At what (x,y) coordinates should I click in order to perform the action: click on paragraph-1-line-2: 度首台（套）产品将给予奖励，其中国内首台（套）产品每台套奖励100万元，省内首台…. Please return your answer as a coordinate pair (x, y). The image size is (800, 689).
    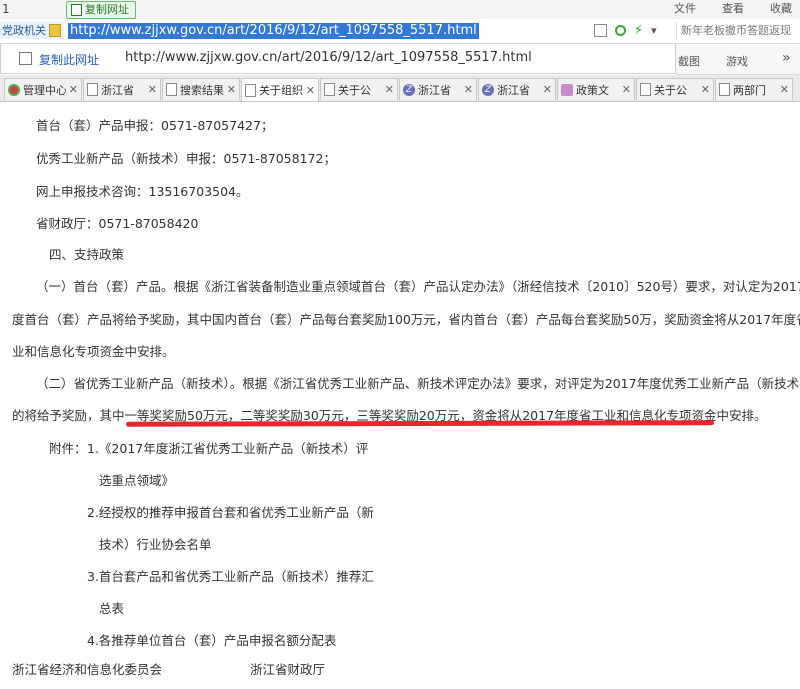
    Looking at the image, I should click on (406, 319).